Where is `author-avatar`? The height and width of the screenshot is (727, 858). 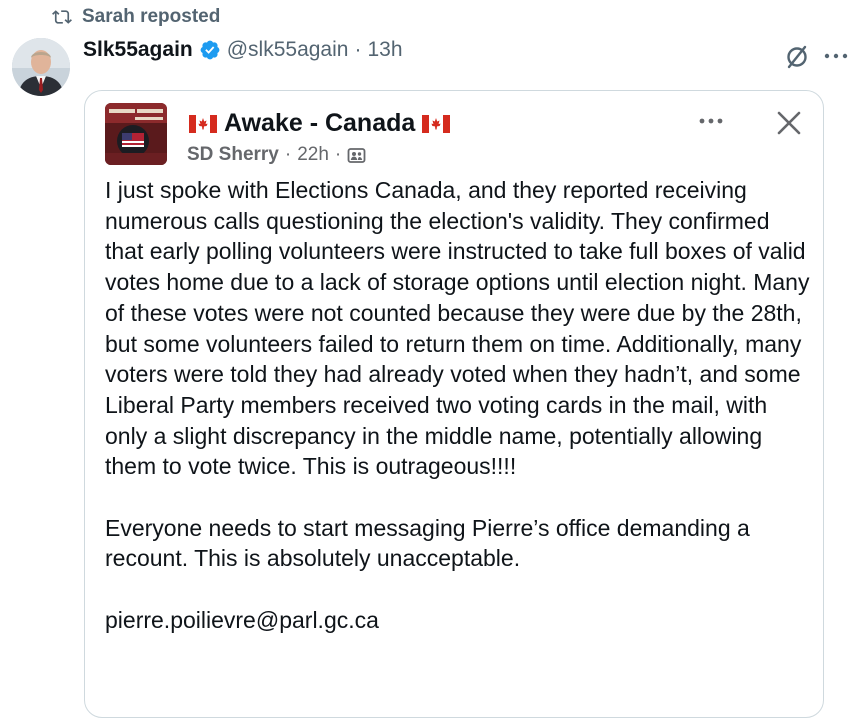
author-avatar is located at coordinates (41, 67).